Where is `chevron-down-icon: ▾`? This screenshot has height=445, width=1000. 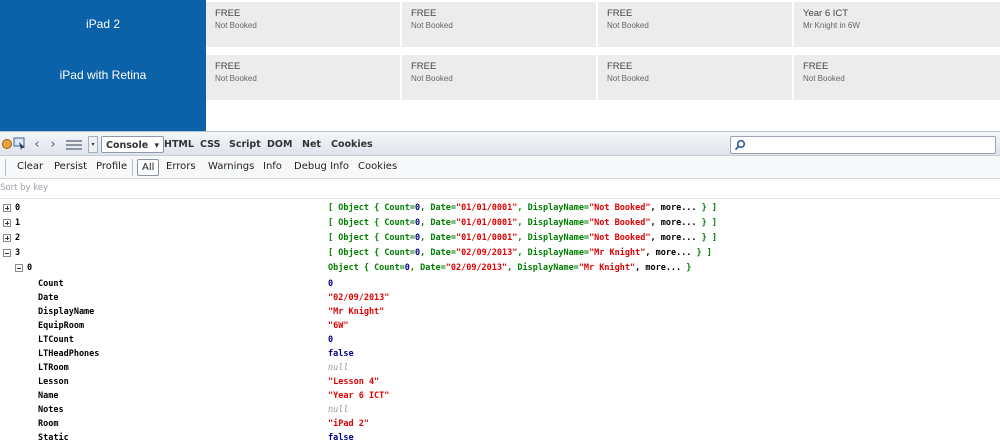 chevron-down-icon: ▾ is located at coordinates (156, 146).